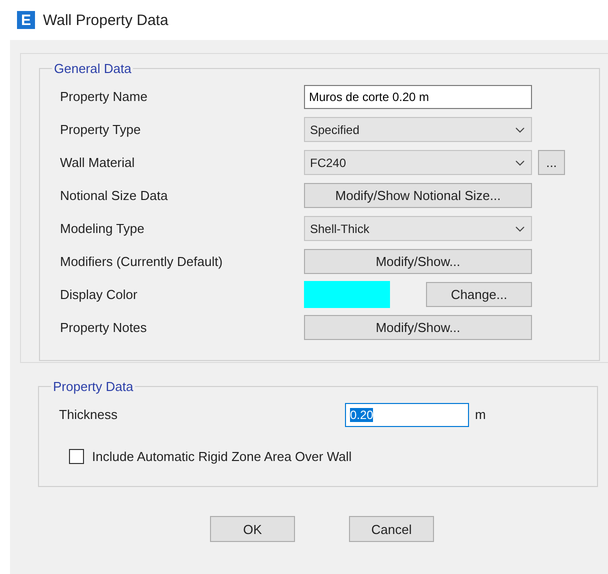 This screenshot has height=574, width=608. What do you see at coordinates (142, 261) in the screenshot?
I see `field-label: Modifiers (Currently Default)` at bounding box center [142, 261].